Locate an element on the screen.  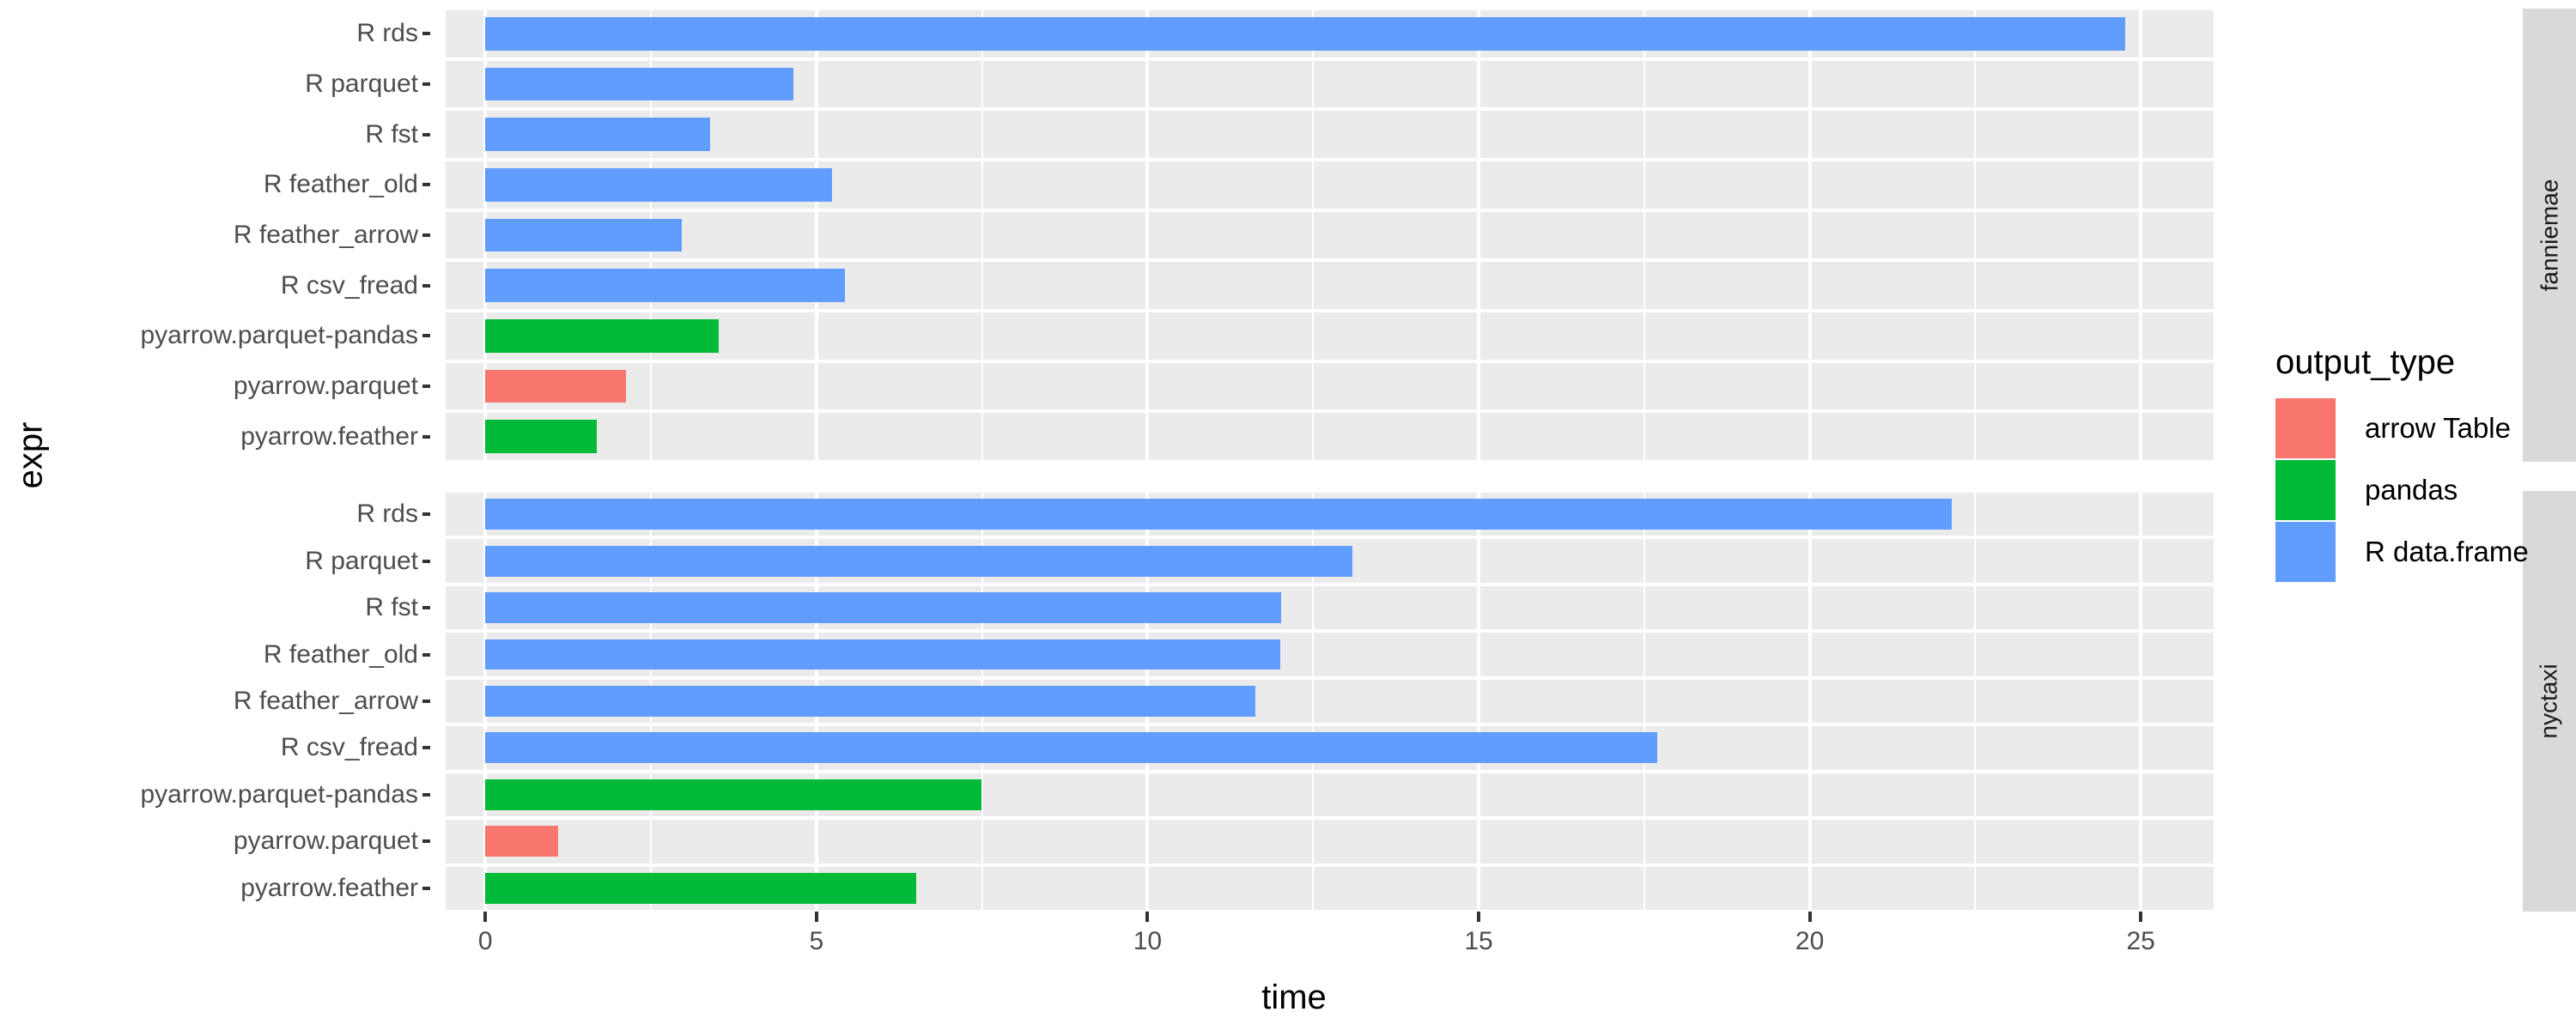
y-axis-title: expr is located at coordinates (31, 455).